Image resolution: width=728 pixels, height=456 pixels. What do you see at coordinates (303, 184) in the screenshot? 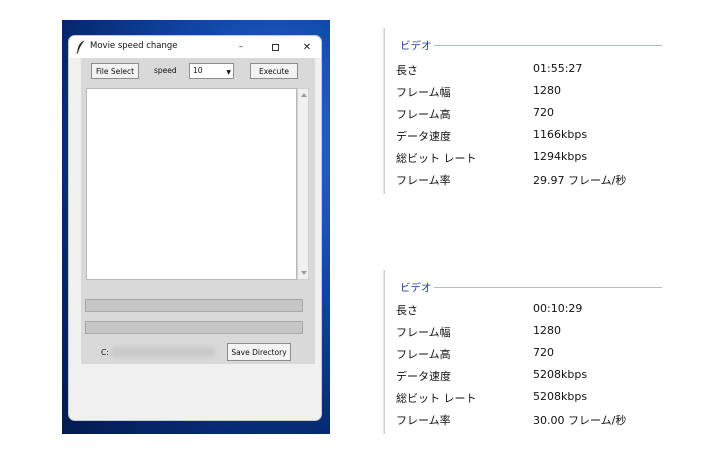
I see `vertical-scrollbar` at bounding box center [303, 184].